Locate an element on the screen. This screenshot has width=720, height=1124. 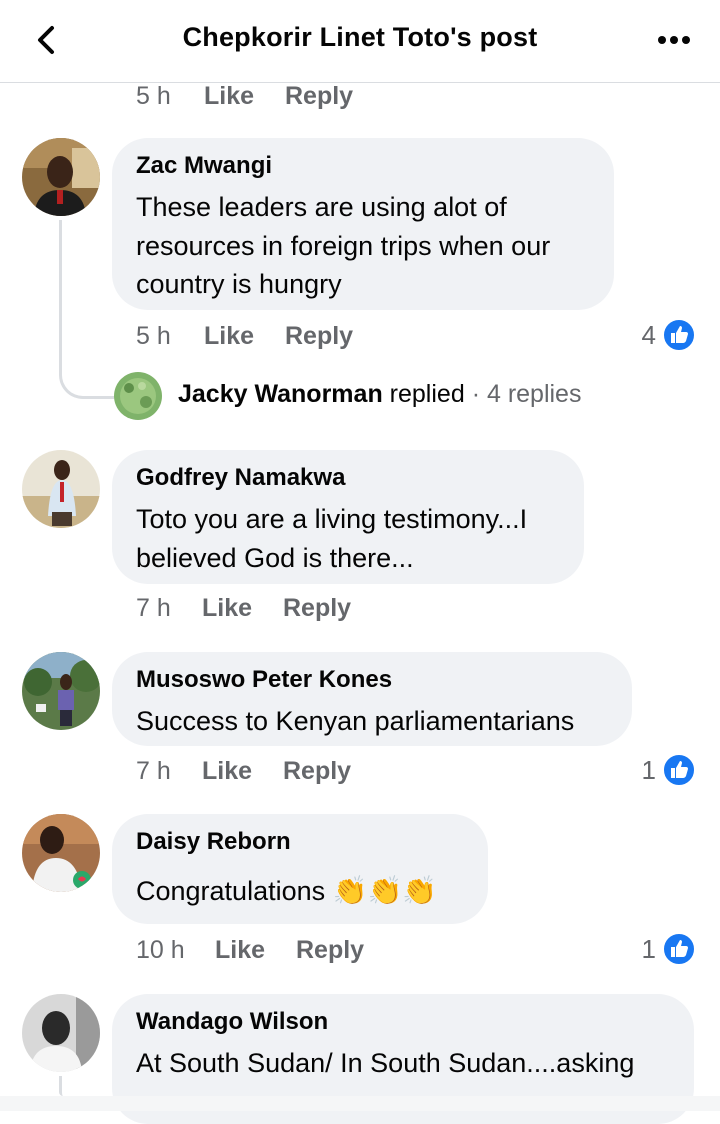
reply-count: 4 replies is located at coordinates (534, 394).